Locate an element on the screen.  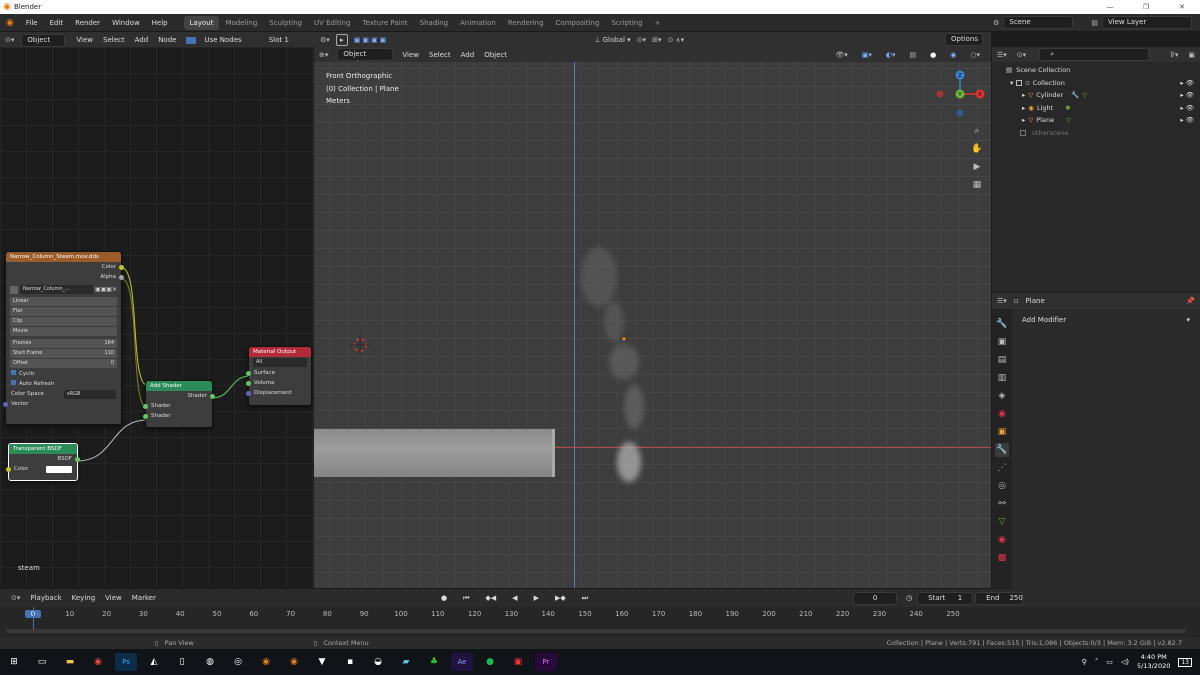
view-layer-icon: ▤ is located at coordinates (1094, 23).